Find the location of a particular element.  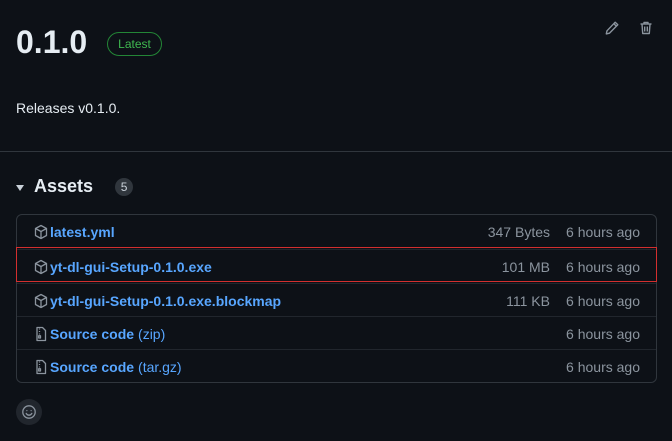

add-reaction-button is located at coordinates (29, 412).